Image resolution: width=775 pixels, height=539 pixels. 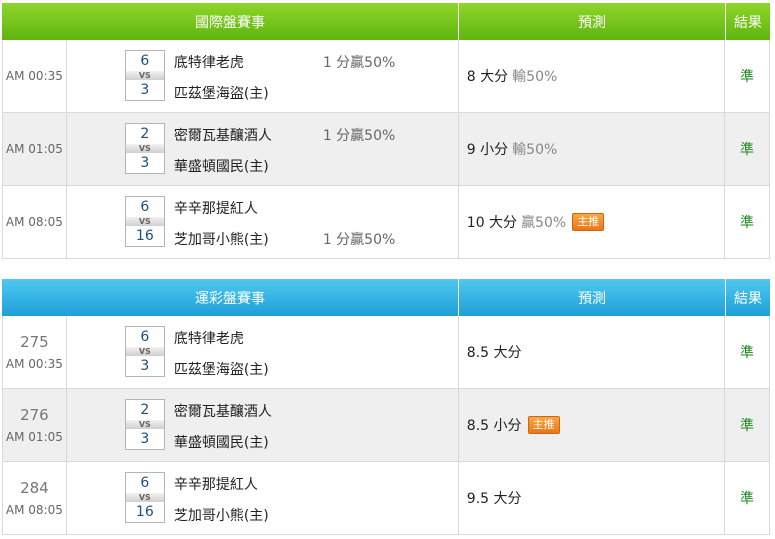 I want to click on handicap-home: 1 分贏50%, so click(x=359, y=240).